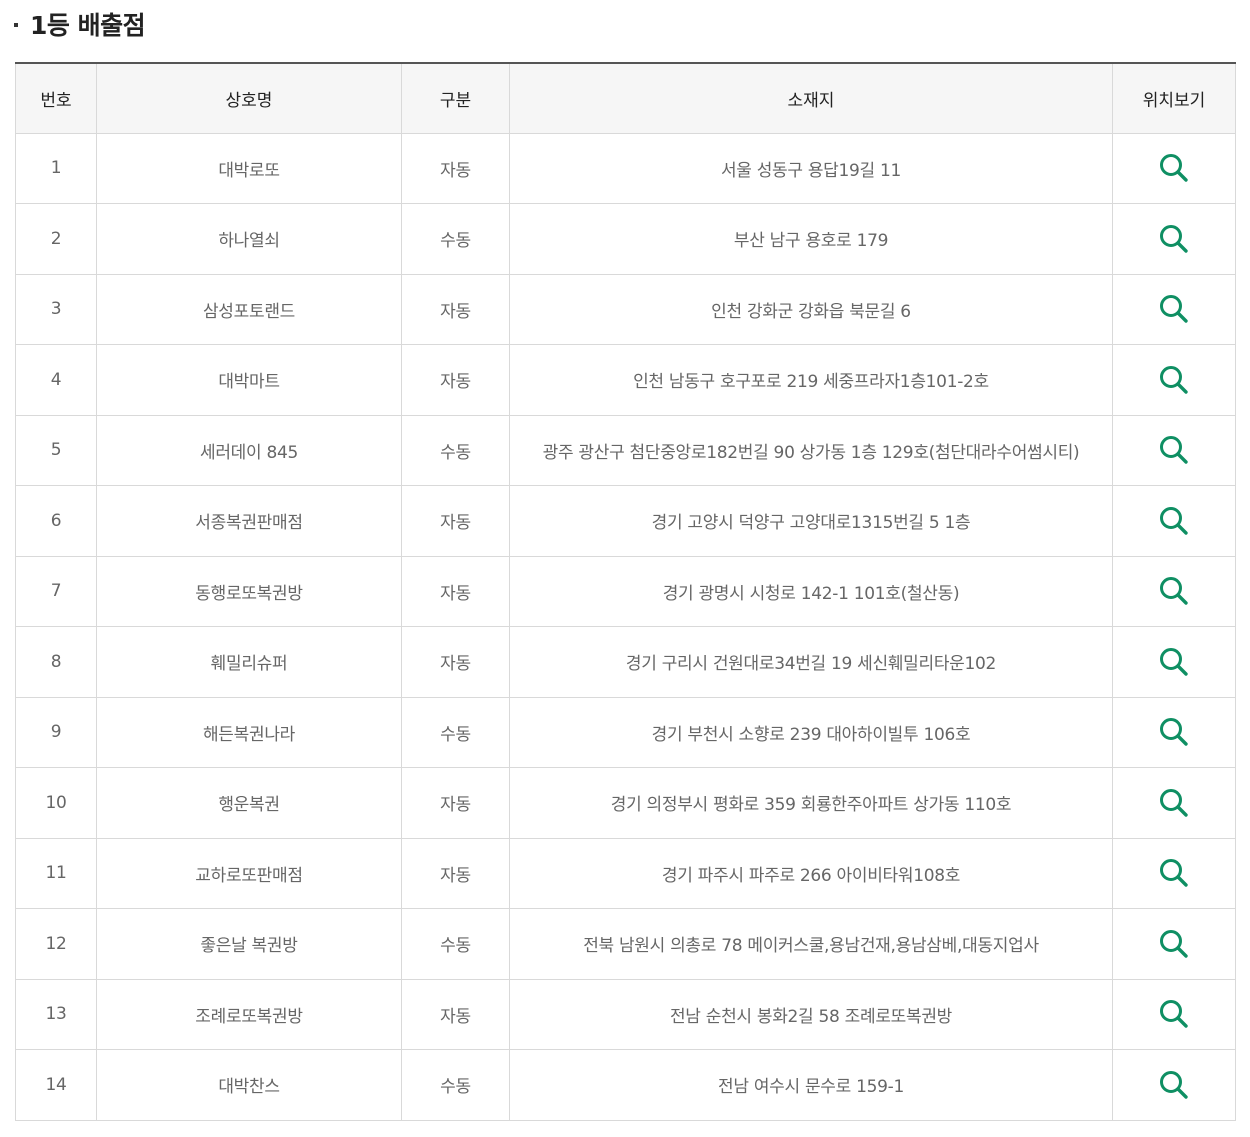  Describe the element at coordinates (56, 98) in the screenshot. I see `header-no: 번호` at that location.